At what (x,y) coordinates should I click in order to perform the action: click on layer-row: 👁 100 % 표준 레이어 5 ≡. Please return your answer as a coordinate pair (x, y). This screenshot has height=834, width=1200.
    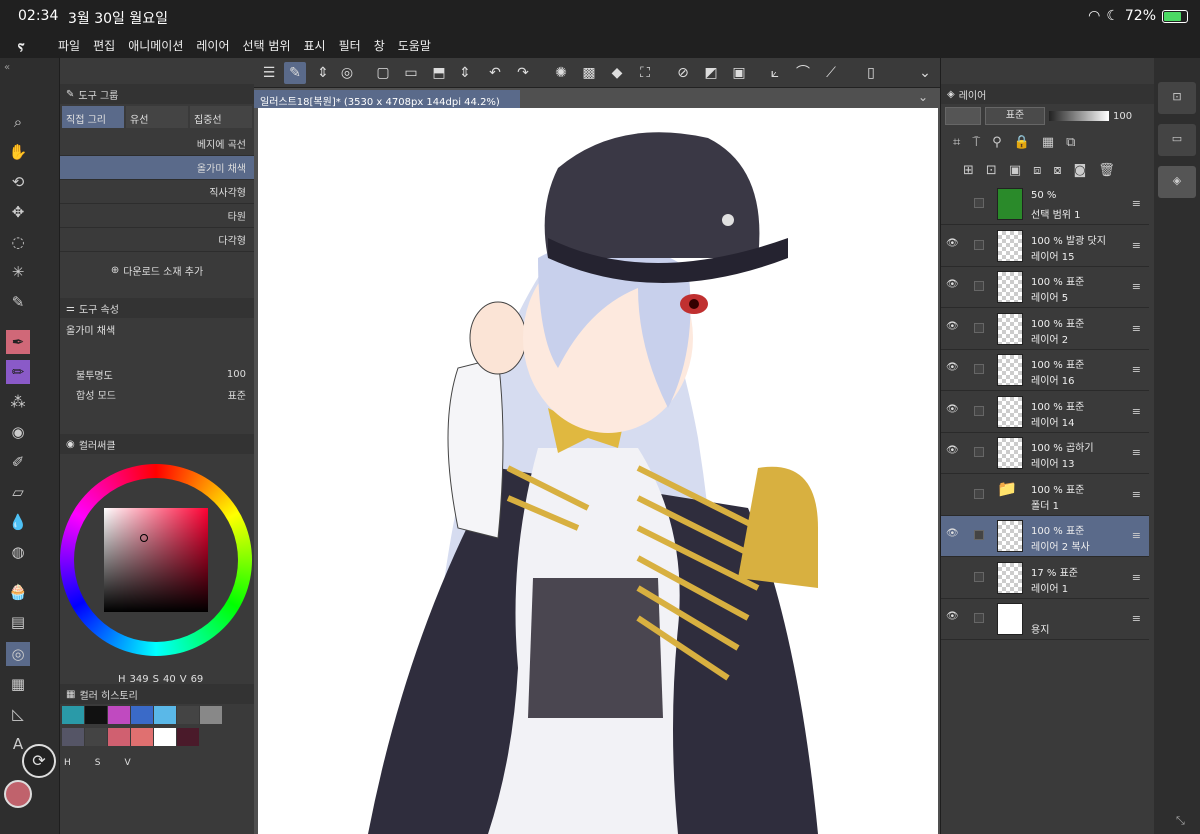
    Looking at the image, I should click on (1045, 287).